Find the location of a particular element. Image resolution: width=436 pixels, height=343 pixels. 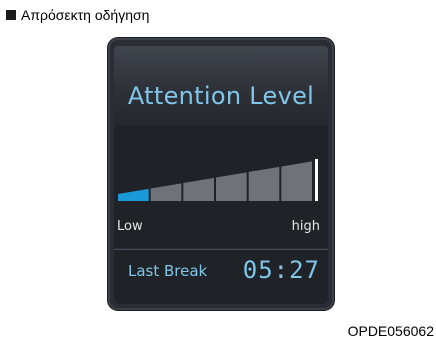

meter-low-label: Low is located at coordinates (130, 226).